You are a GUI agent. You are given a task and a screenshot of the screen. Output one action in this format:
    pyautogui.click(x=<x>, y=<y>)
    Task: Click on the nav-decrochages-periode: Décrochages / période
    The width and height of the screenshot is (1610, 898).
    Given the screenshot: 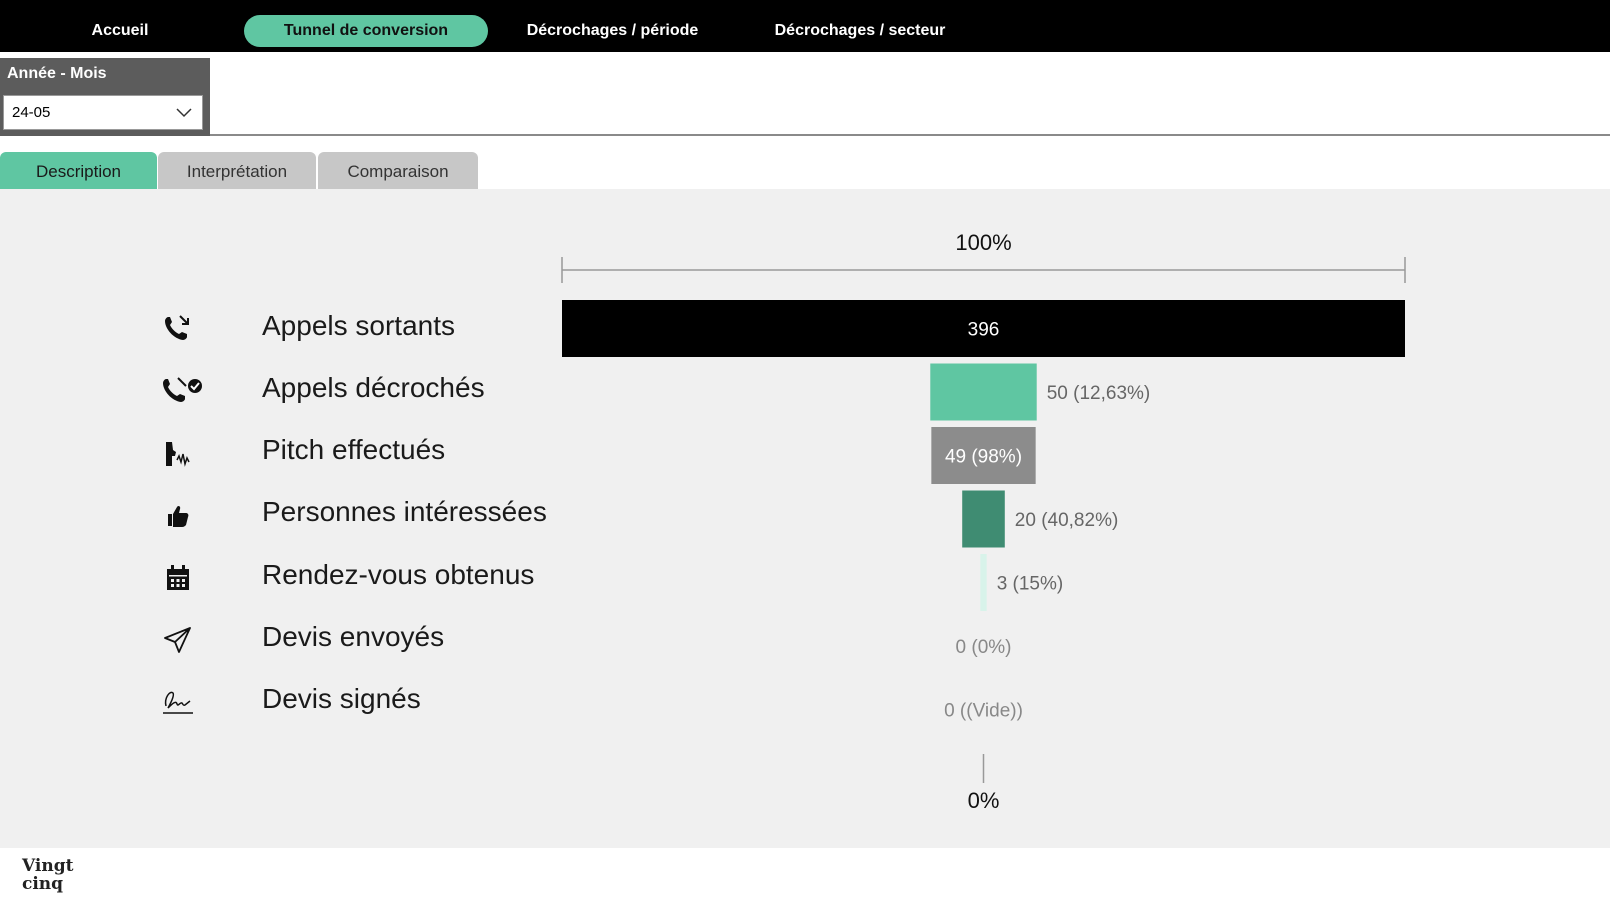 What is the action you would take?
    pyautogui.click(x=612, y=31)
    